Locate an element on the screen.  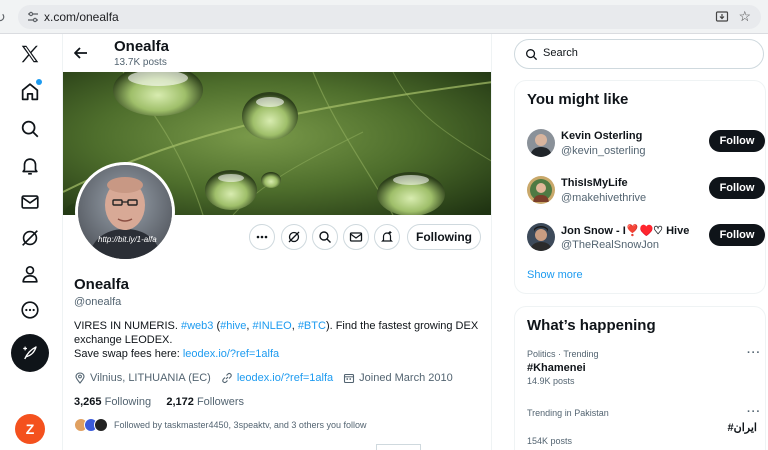
browser-toolbar: ↻ x.com/onealfa ☆ is located at coordinates (384, 17).